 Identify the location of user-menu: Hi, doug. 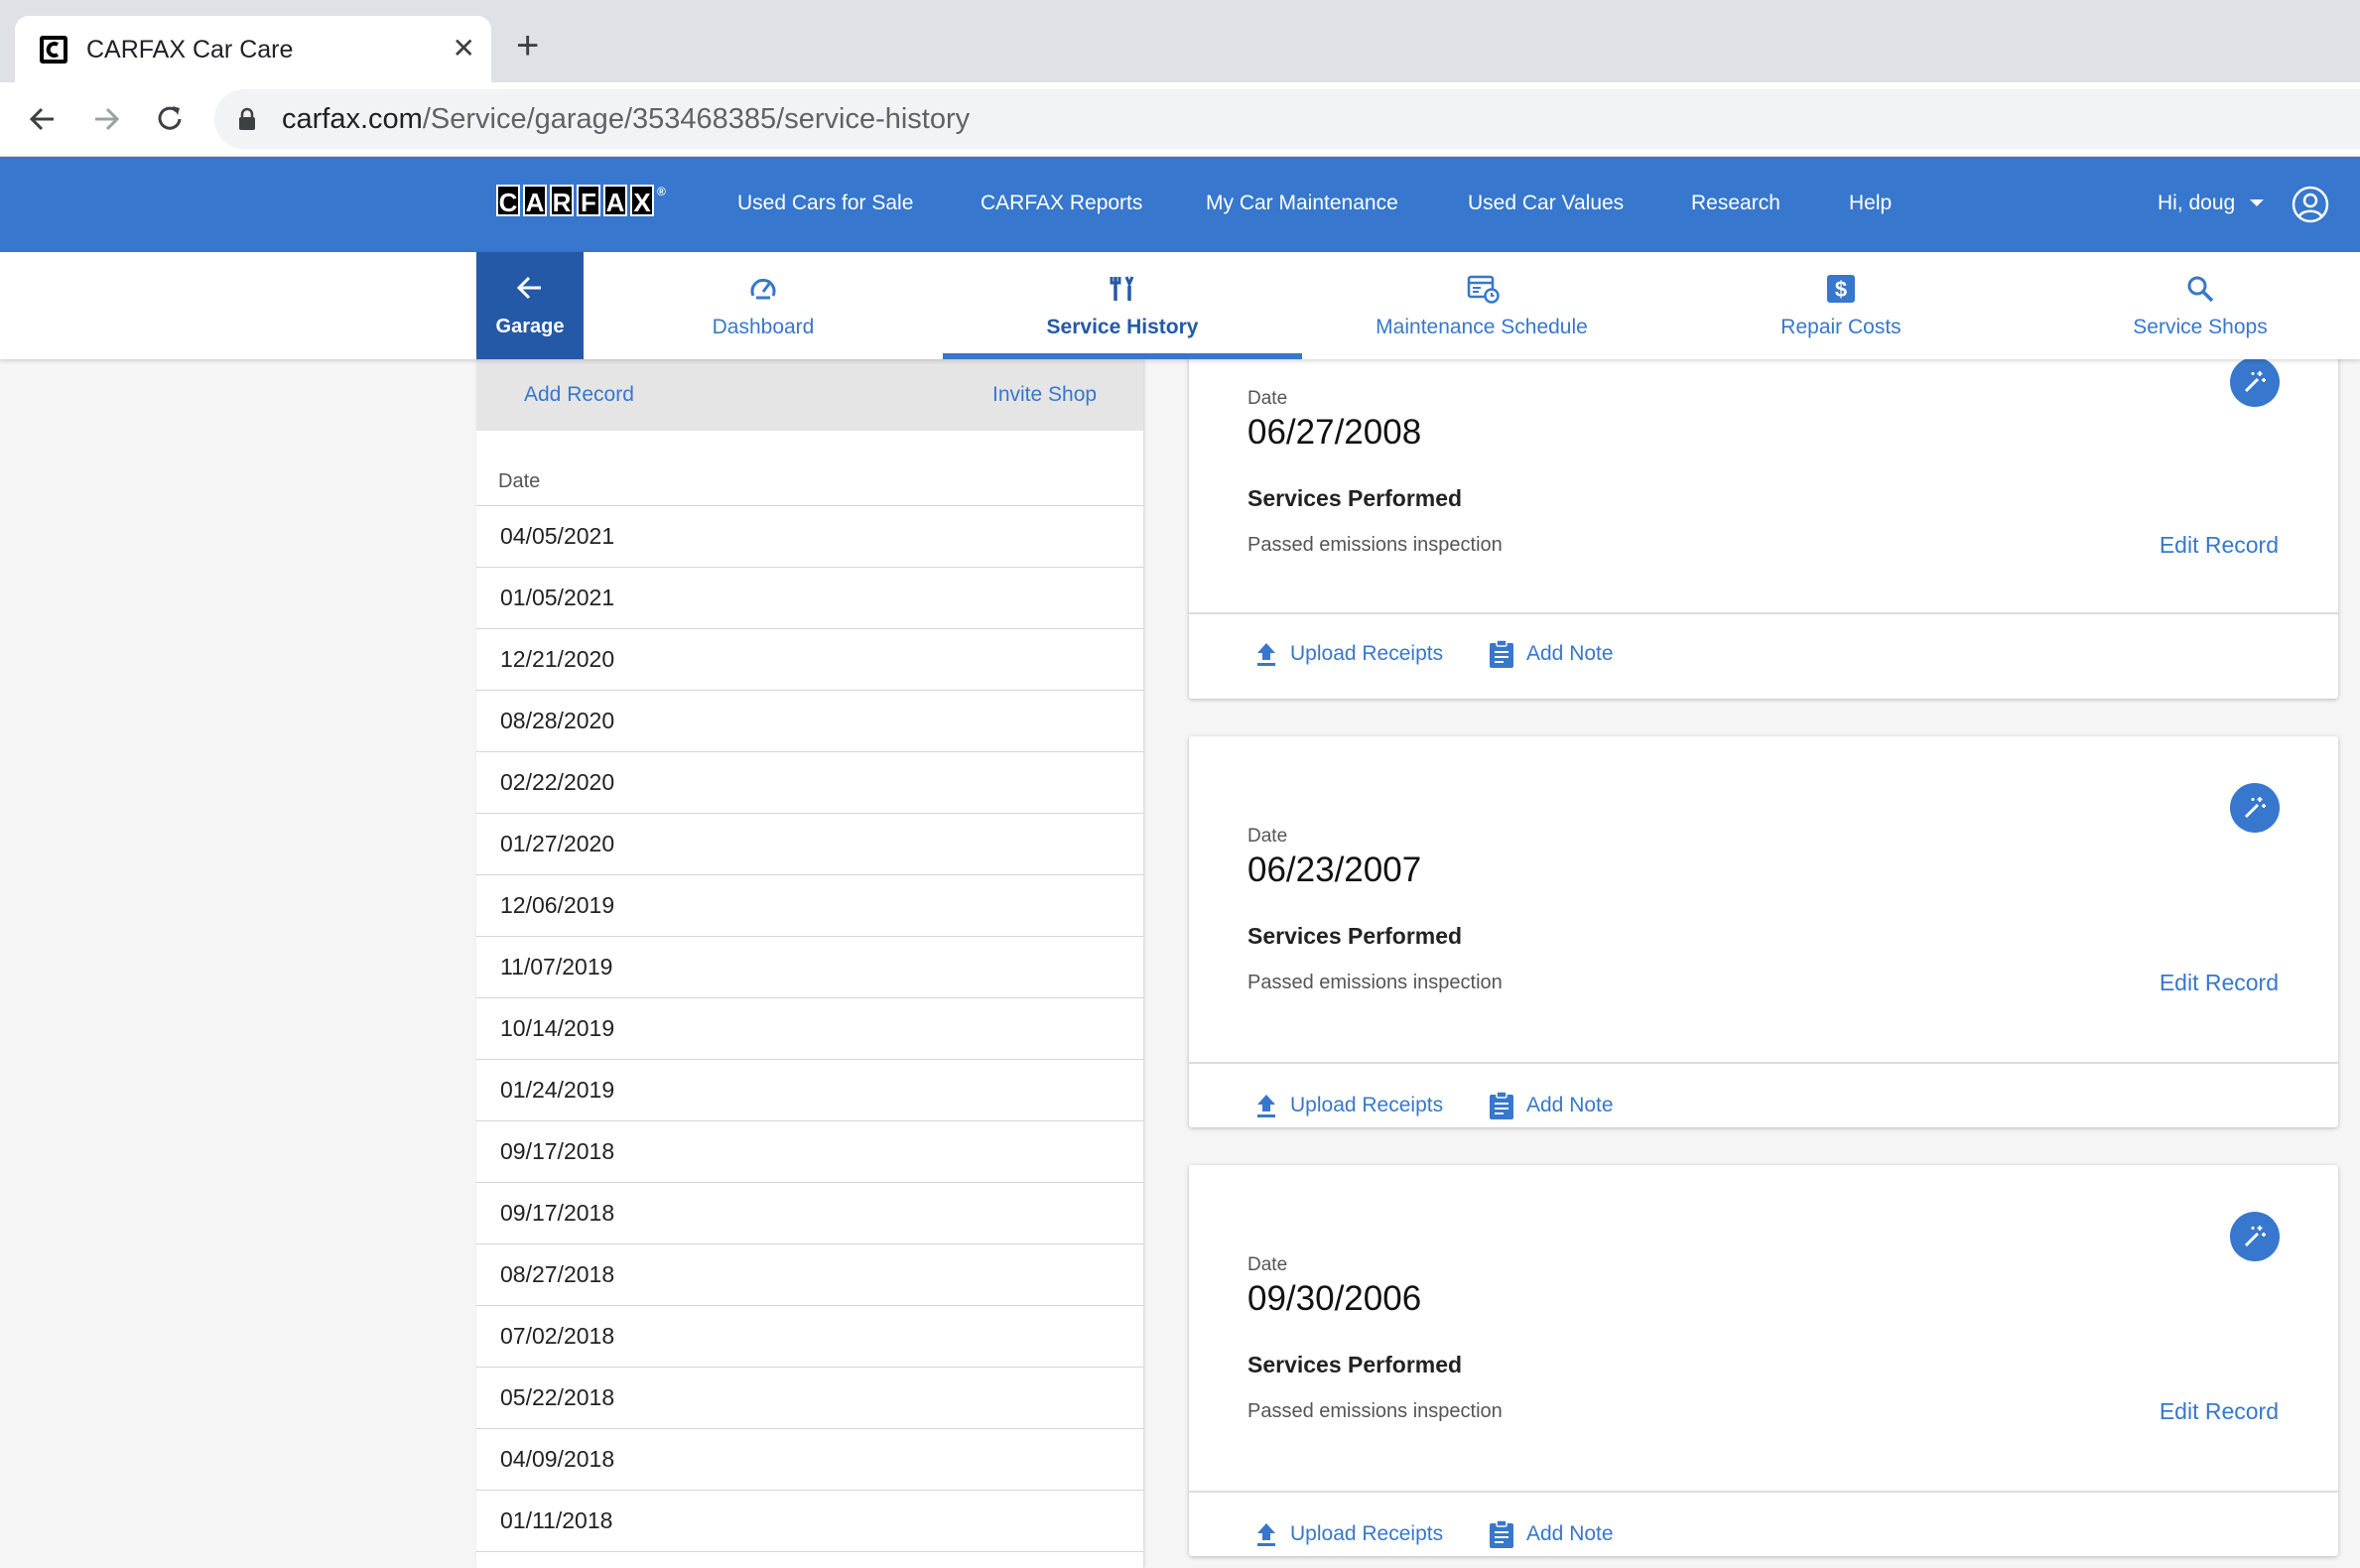
(2211, 203).